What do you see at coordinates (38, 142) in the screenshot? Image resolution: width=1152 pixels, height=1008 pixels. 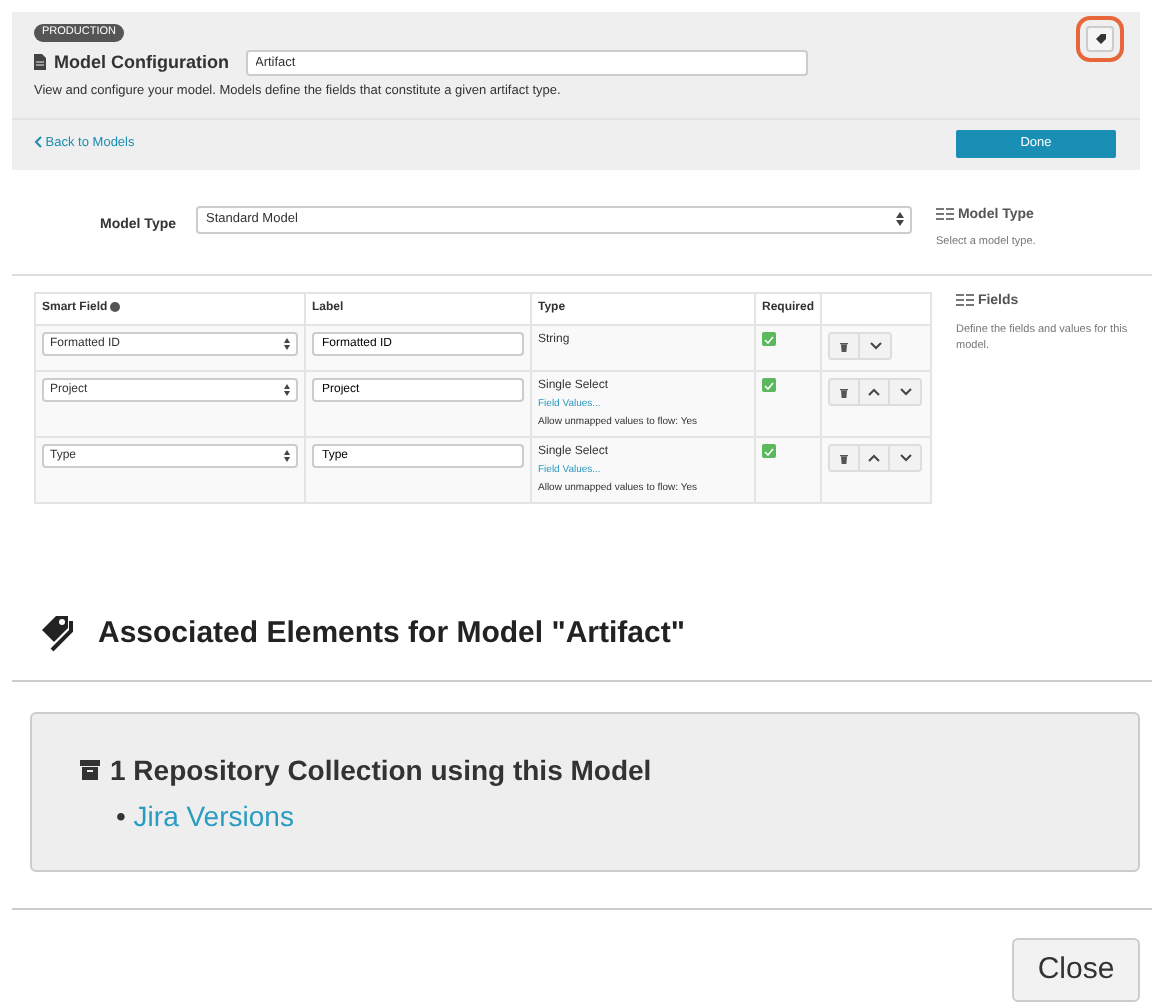 I see `chevron-left-icon` at bounding box center [38, 142].